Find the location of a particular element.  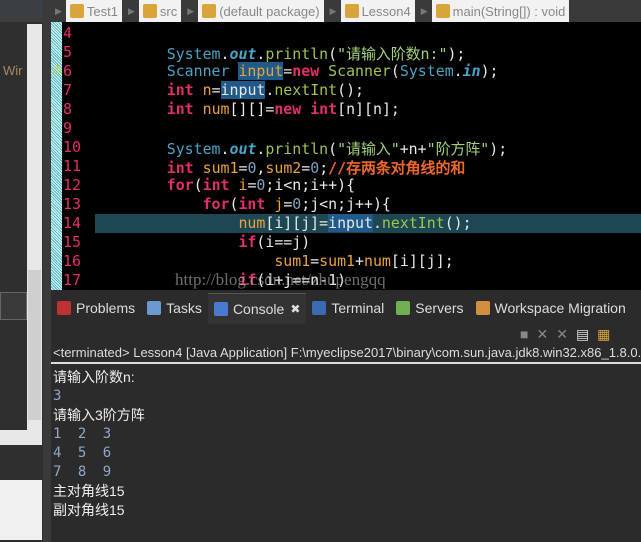

tab-workspace-migration: Workspace Migration is located at coordinates (551, 308).